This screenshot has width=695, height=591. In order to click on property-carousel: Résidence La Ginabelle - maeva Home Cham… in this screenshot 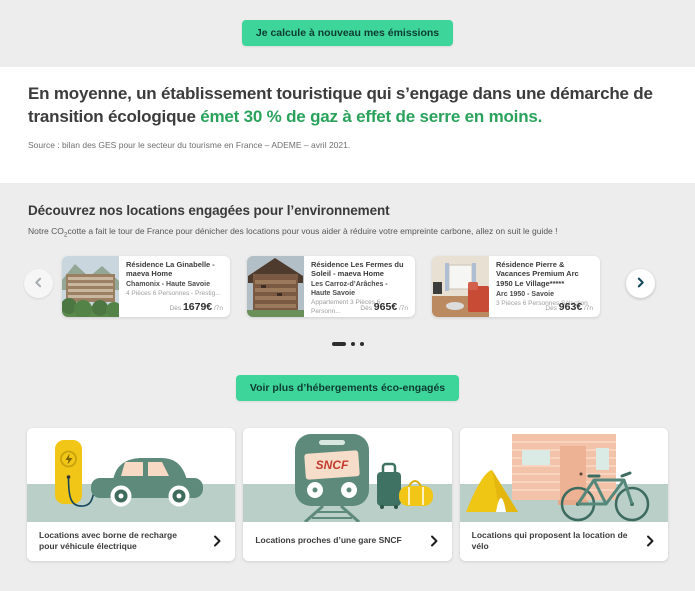, I will do `click(347, 286)`.